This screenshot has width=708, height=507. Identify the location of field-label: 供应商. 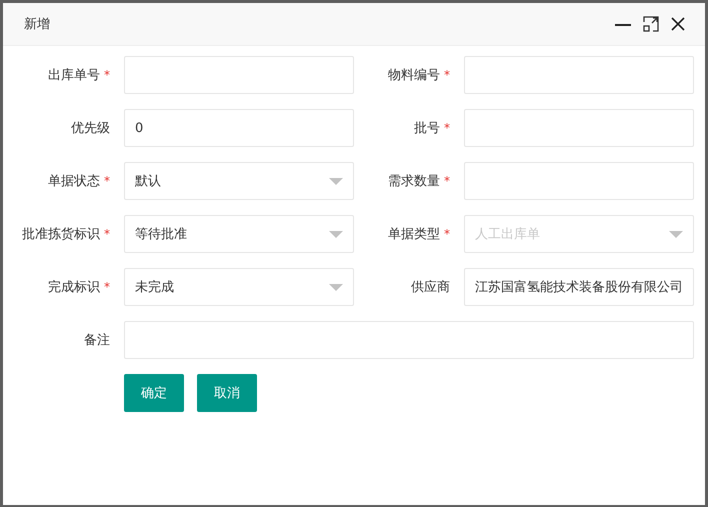
(430, 287).